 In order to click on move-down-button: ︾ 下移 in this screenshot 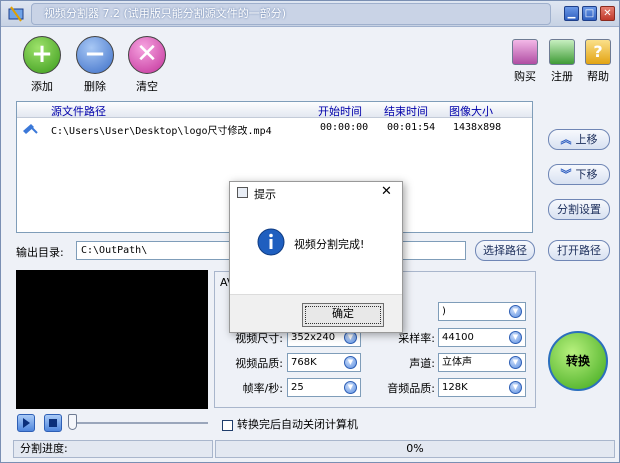, I will do `click(579, 174)`.